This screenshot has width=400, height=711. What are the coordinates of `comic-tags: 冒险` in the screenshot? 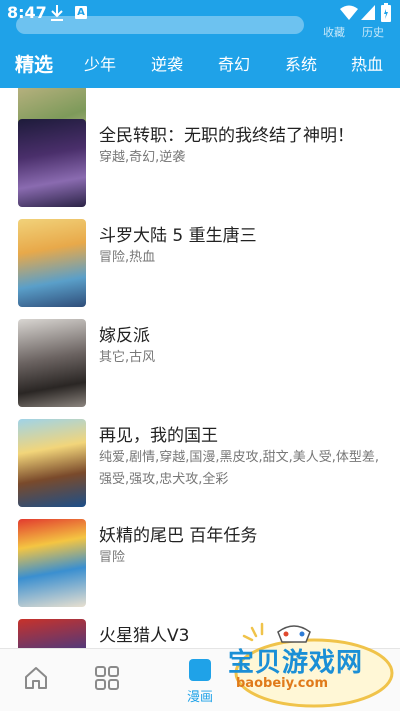 It's located at (112, 557).